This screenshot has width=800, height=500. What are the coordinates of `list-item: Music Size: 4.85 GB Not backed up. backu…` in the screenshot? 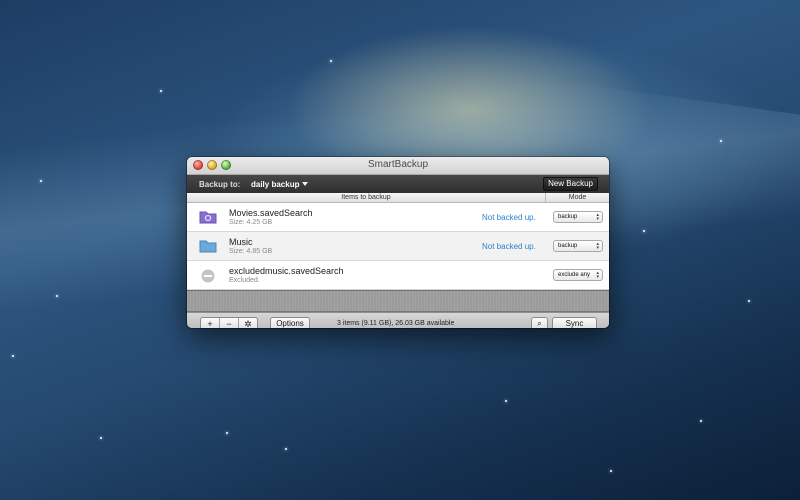 It's located at (398, 246).